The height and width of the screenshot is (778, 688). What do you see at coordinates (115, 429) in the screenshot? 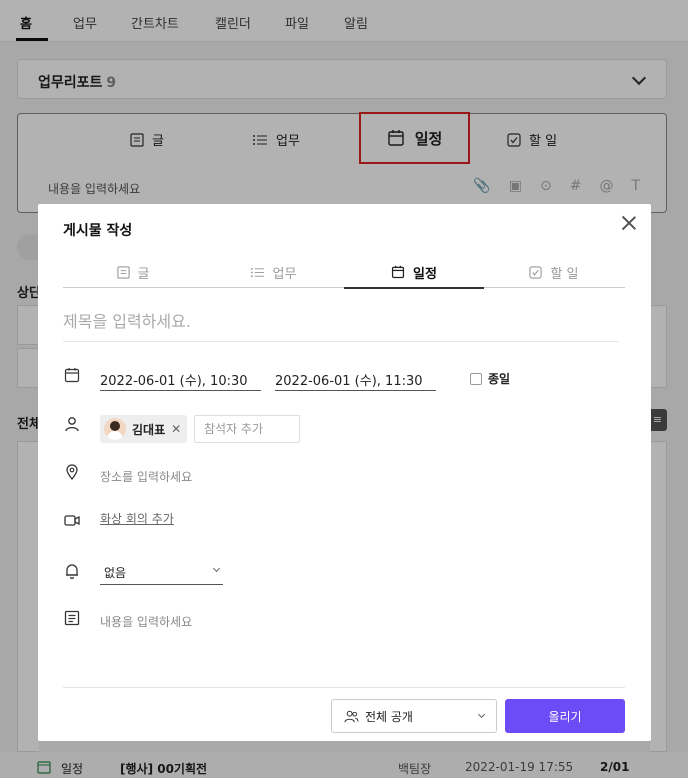
I see `avatar` at bounding box center [115, 429].